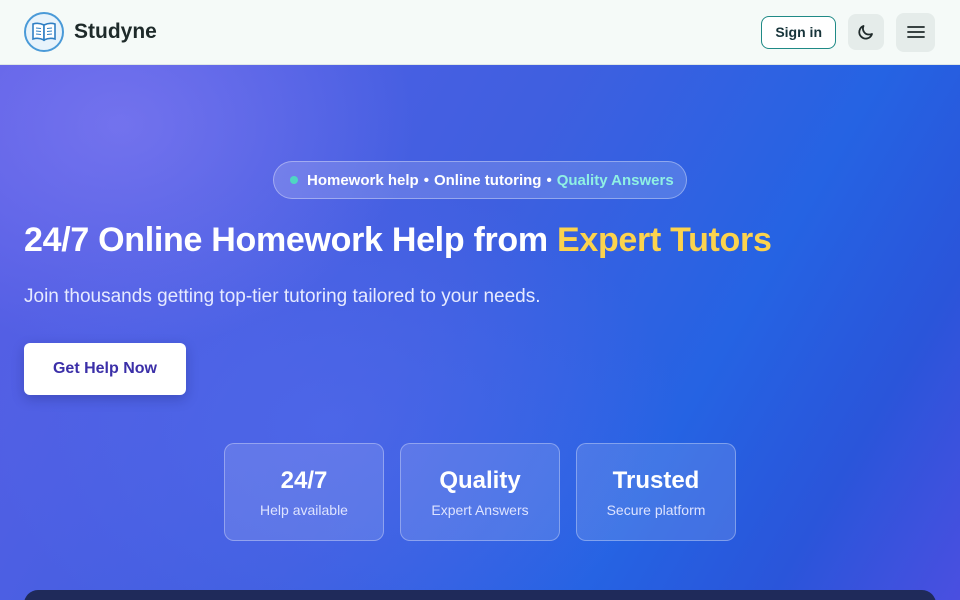  Describe the element at coordinates (664, 240) in the screenshot. I see `headline-accent: Expert Tutors` at that location.